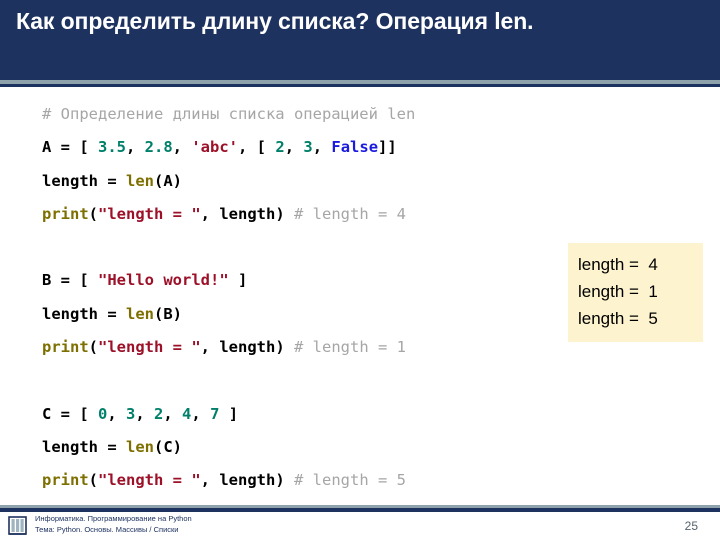 The width and height of the screenshot is (720, 542). What do you see at coordinates (113, 518) in the screenshot?
I see `footer-line-1: Информатика. Программирование на Python` at bounding box center [113, 518].